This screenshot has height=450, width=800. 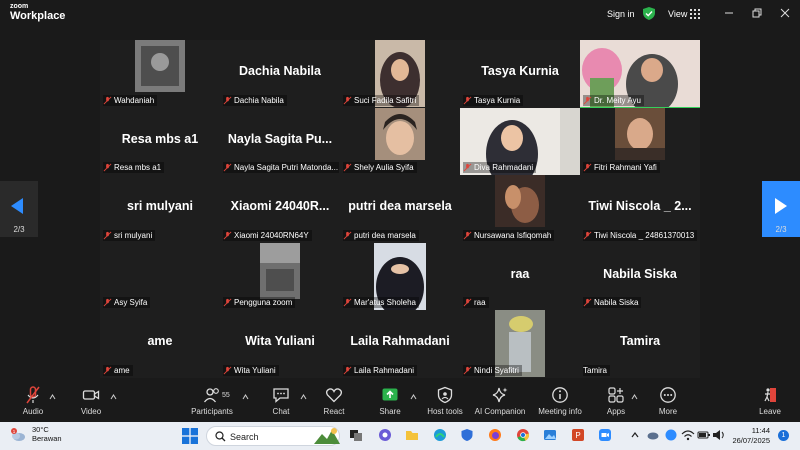 I want to click on participant-tile: Resa mbs a1 Resa mbs a1, so click(x=160, y=141).